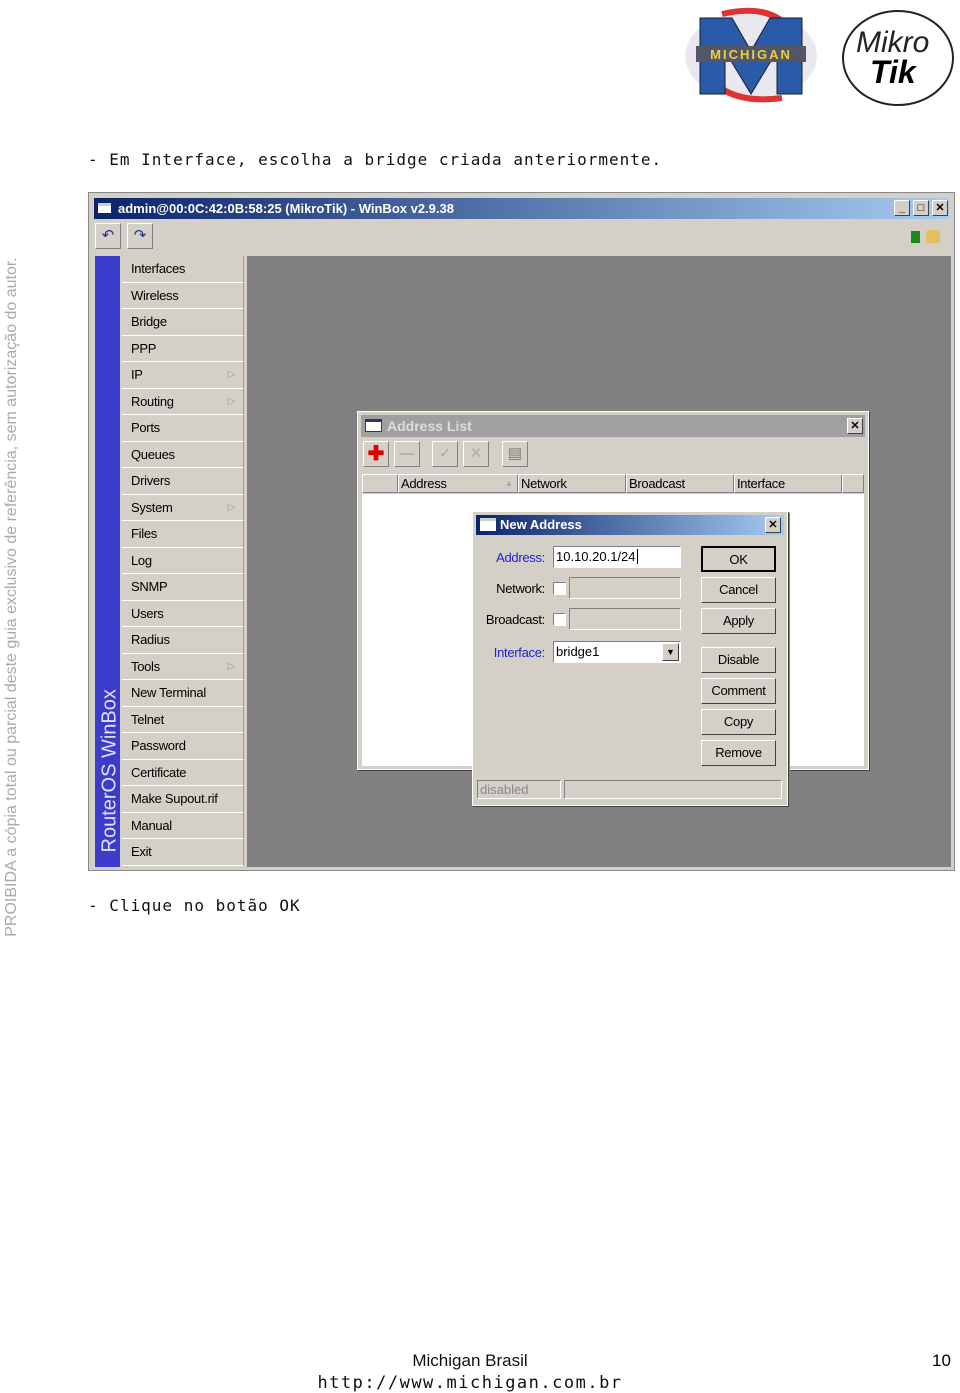 The width and height of the screenshot is (960, 1393). I want to click on footer-url: http://www.michigan.com.br, so click(470, 1383).